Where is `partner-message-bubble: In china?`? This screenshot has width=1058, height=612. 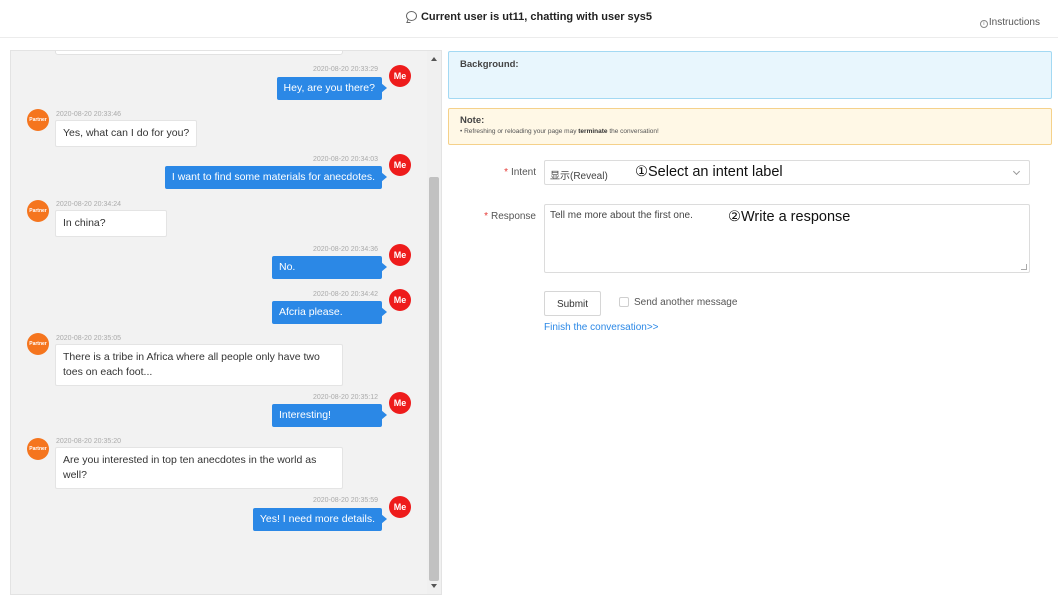 partner-message-bubble: In china? is located at coordinates (111, 223).